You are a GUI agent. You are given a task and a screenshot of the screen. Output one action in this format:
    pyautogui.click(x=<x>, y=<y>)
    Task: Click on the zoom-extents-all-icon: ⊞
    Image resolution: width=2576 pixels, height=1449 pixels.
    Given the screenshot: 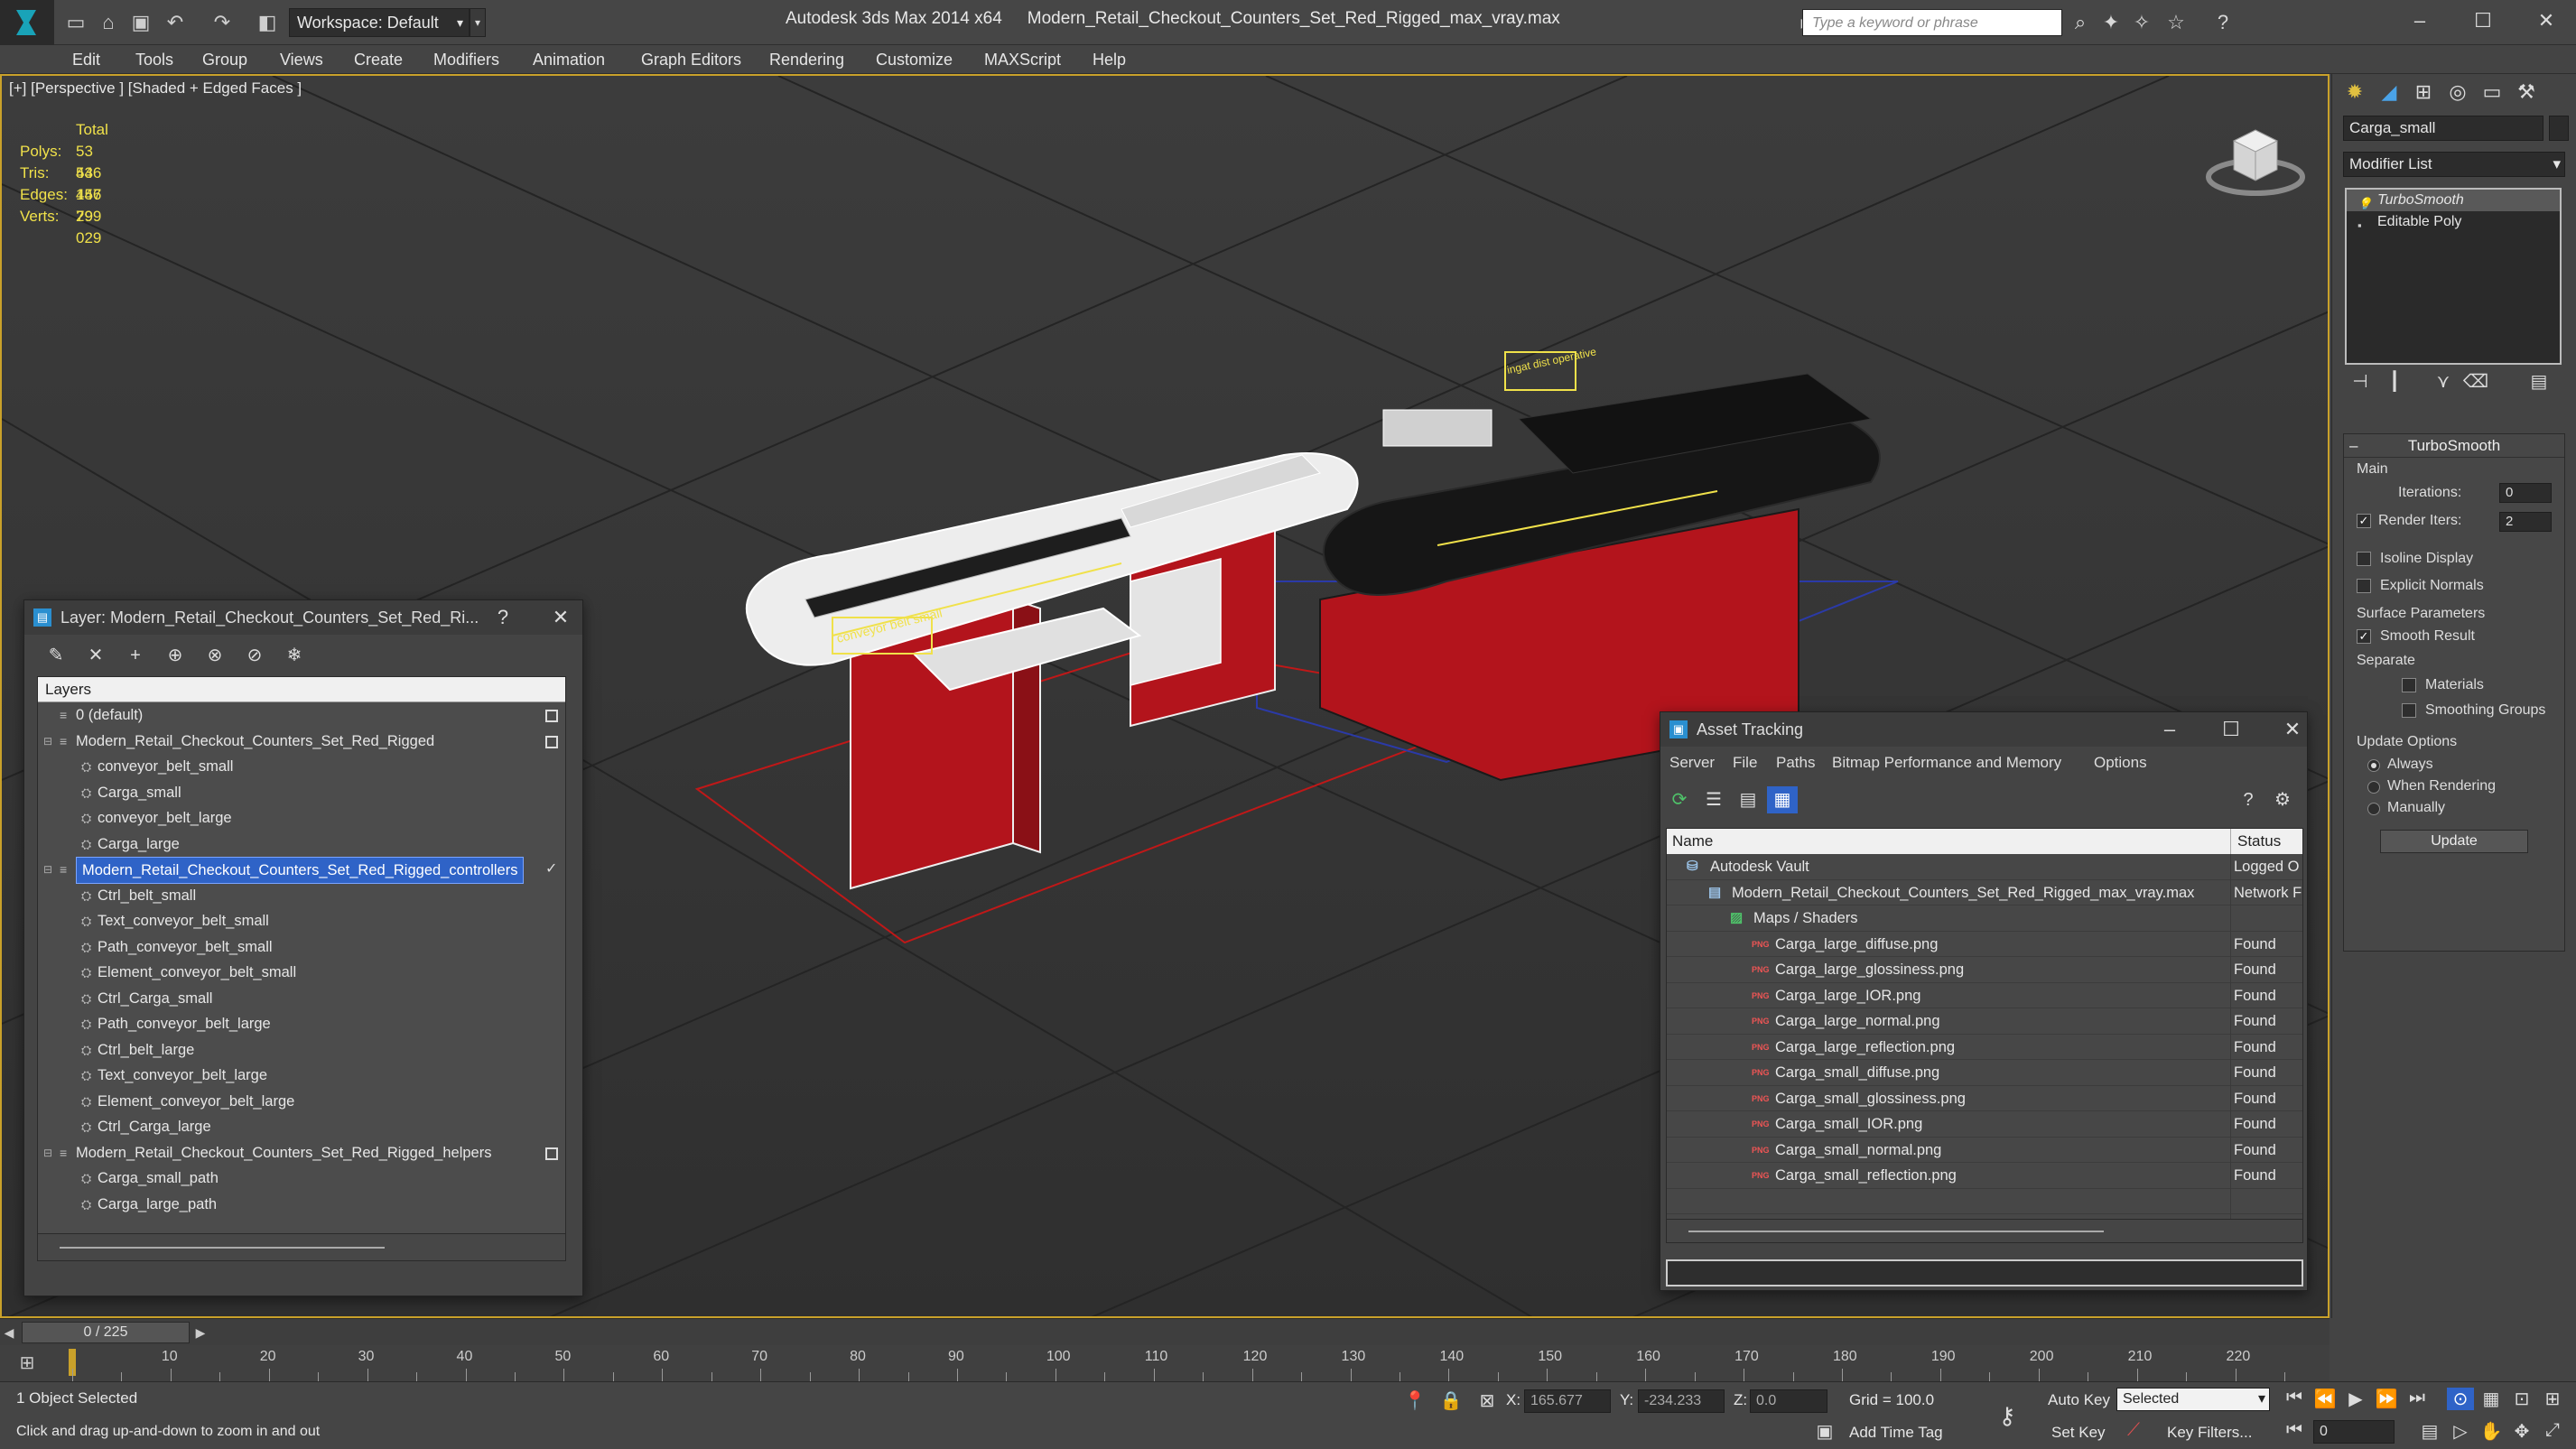 What is the action you would take?
    pyautogui.click(x=2552, y=1399)
    